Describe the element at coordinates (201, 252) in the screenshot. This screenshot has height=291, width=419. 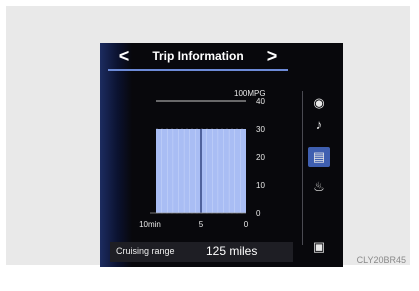
I see `cruising-range-panel: Cruising range 125 miles` at that location.